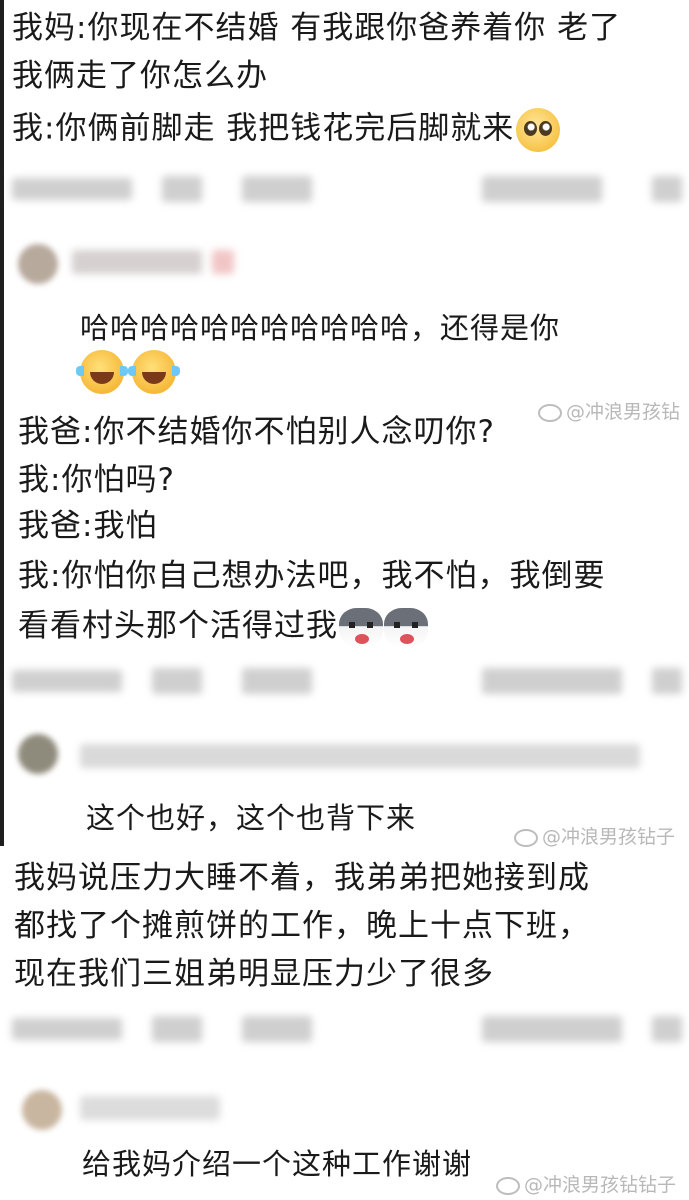 The image size is (689, 1200). I want to click on post-3-line-1: 我妈说压力大睡不着，我弟弟把她接到成, so click(302, 878).